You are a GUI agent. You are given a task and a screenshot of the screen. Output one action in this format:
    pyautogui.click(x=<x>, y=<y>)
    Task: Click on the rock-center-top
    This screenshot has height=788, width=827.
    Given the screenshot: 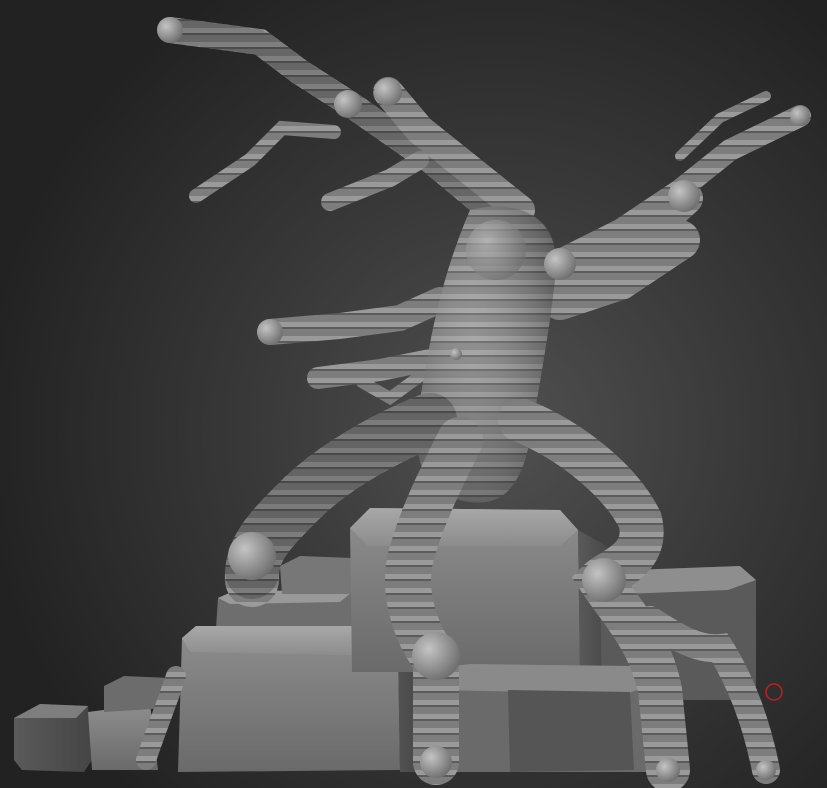 What is the action you would take?
    pyautogui.click(x=464, y=527)
    